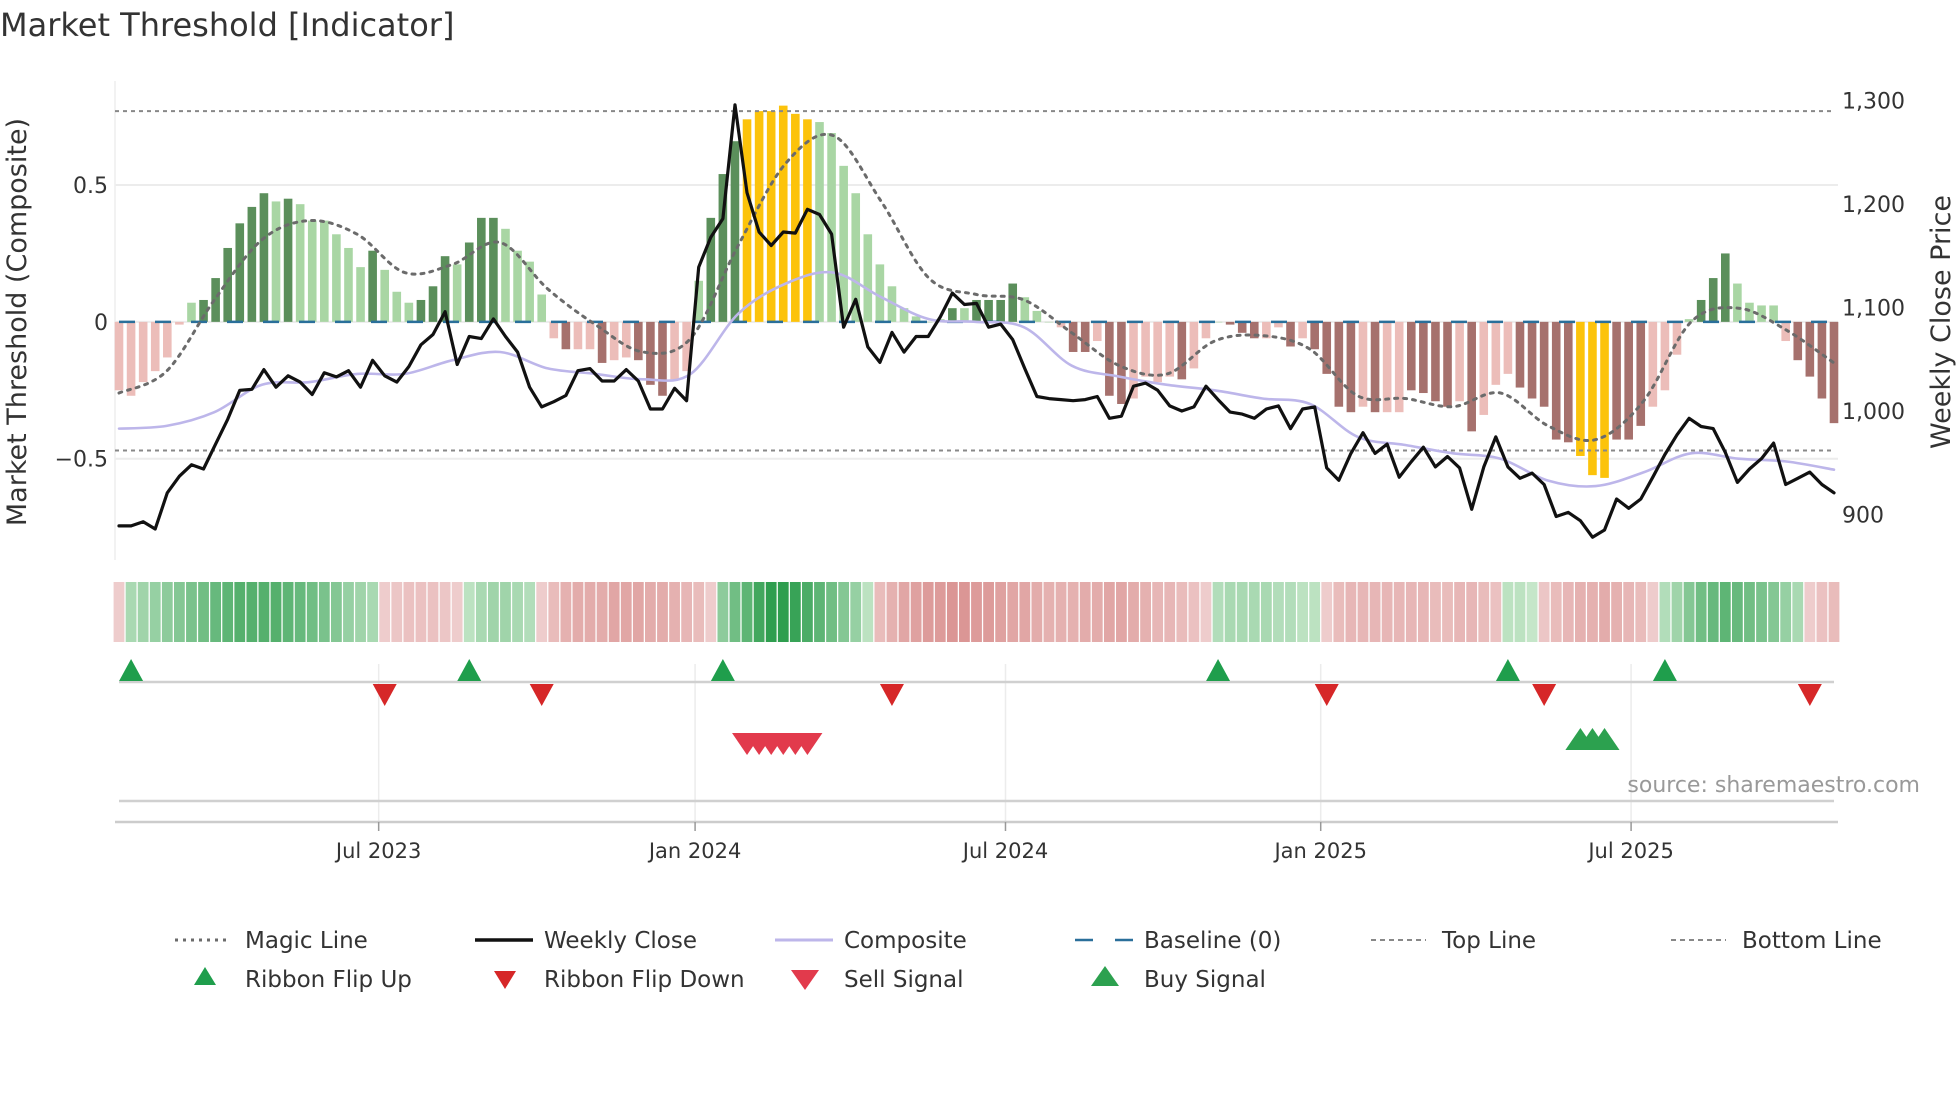 The height and width of the screenshot is (1102, 1960). I want to click on signal-panel, so click(976, 740).